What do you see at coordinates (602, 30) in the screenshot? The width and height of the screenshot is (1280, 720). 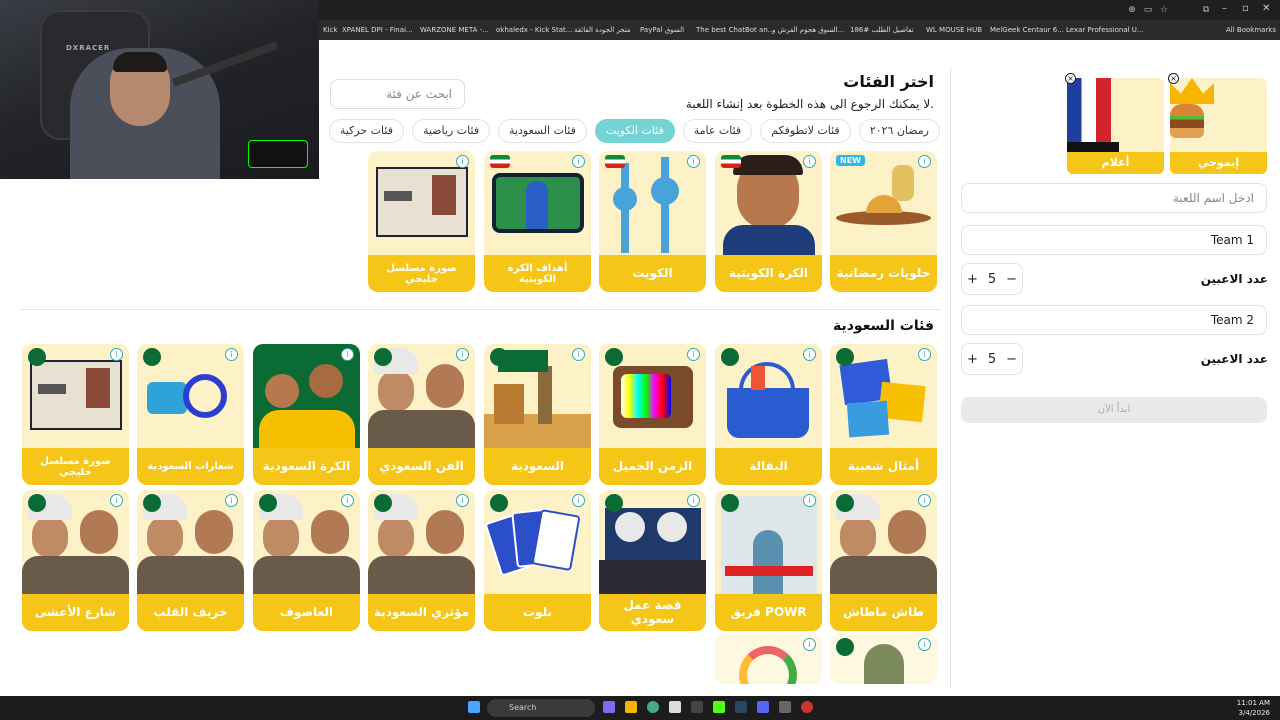 I see `bookmark: متجر الجودة الفائقة` at bounding box center [602, 30].